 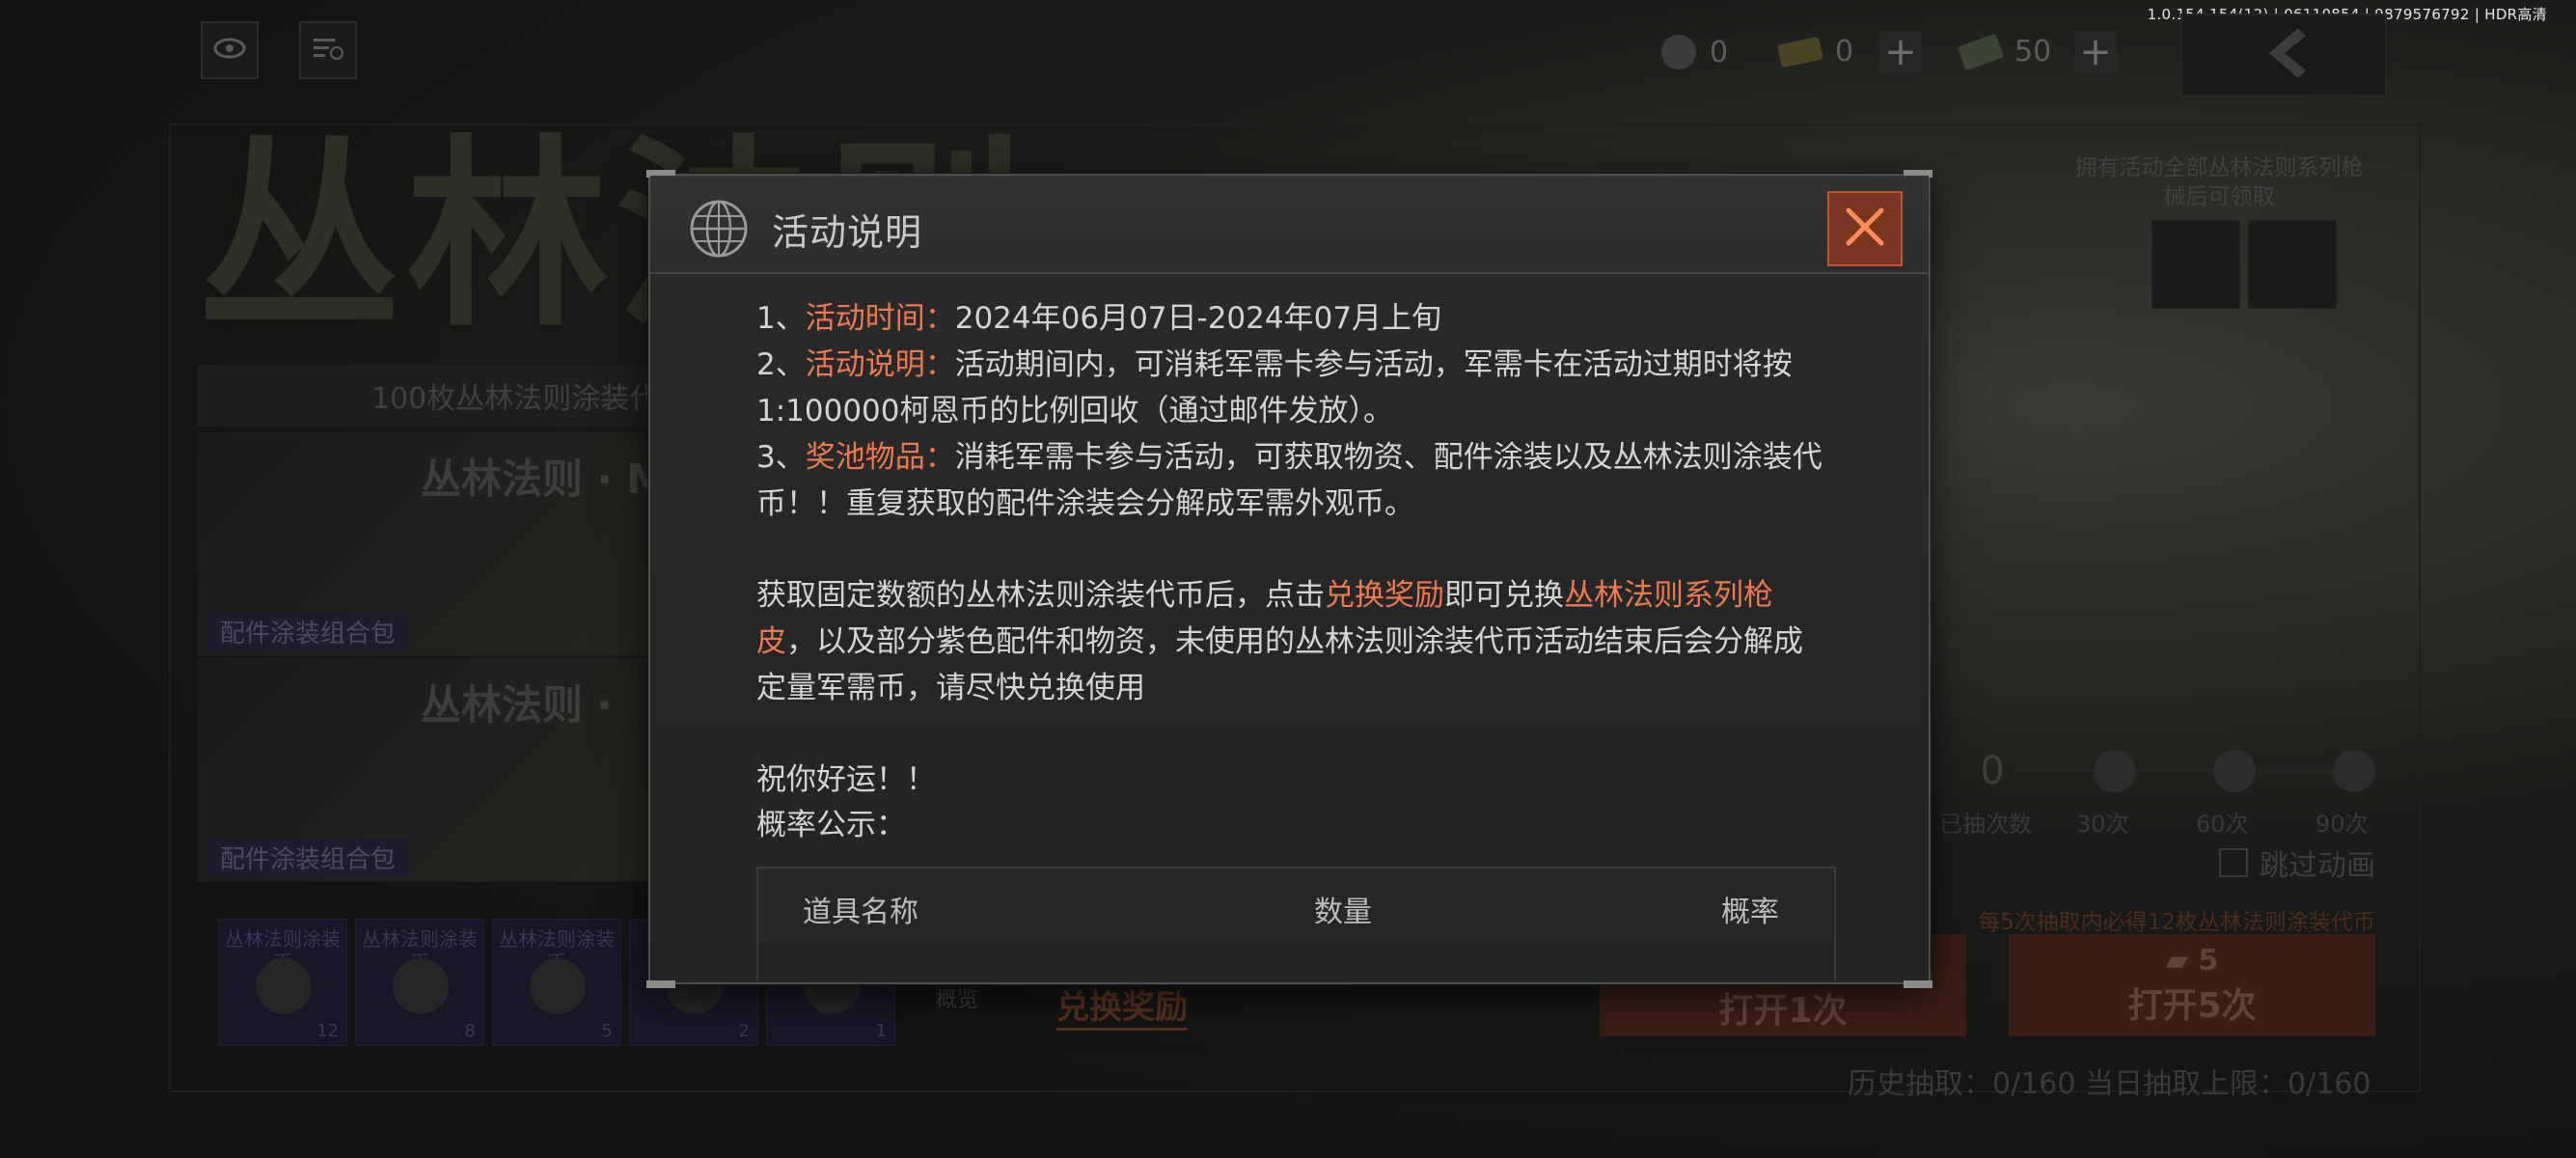 What do you see at coordinates (470, 1031) in the screenshot?
I see `coin-slot-count: 8` at bounding box center [470, 1031].